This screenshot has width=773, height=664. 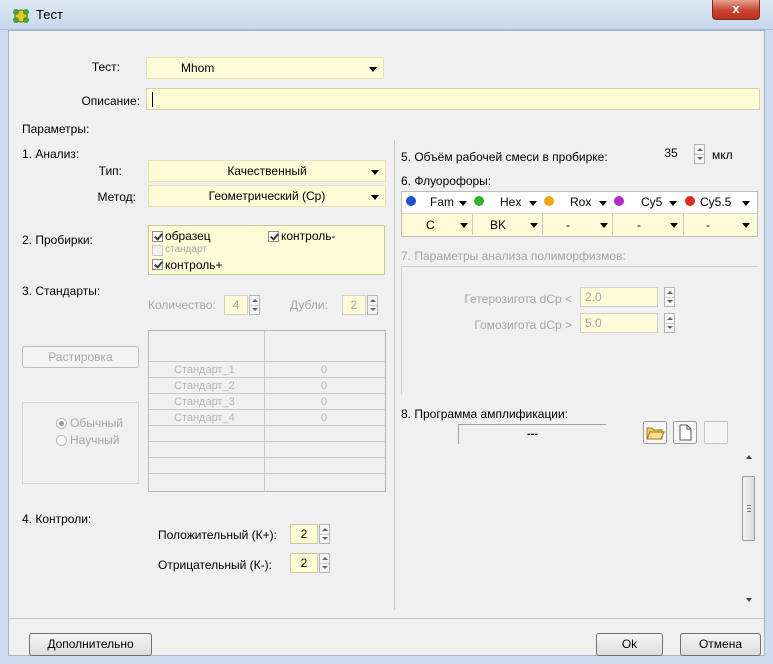 I want to click on new-file-icon, so click(x=685, y=432).